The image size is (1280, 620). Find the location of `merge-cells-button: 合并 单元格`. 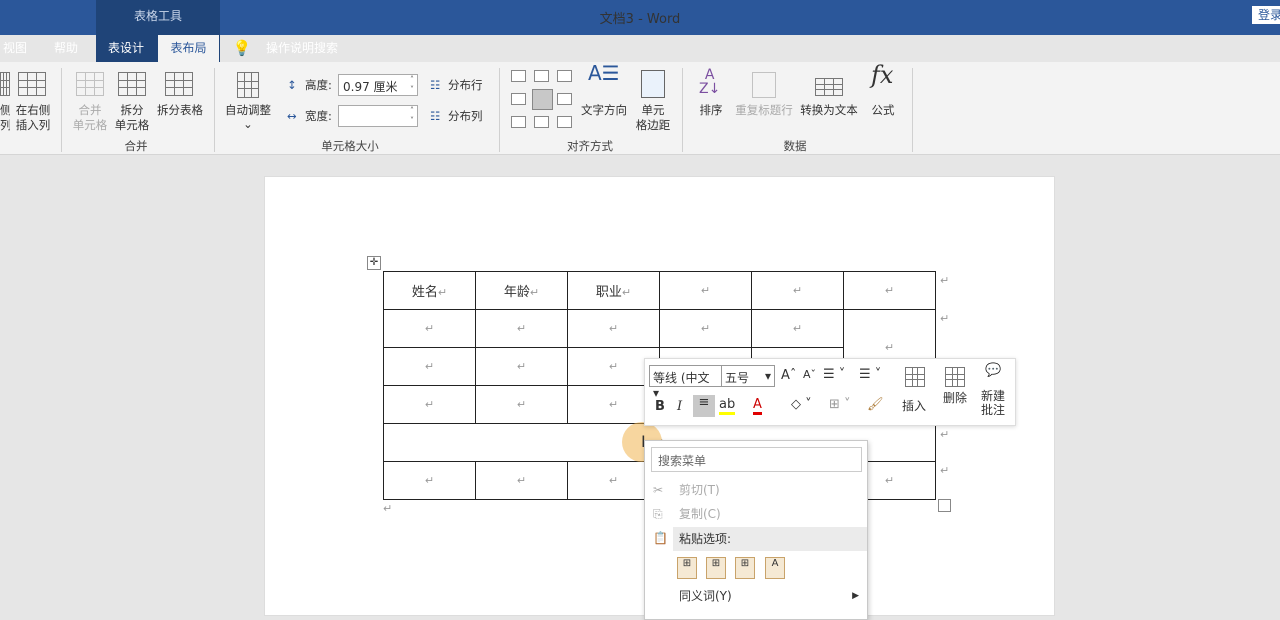

merge-cells-button: 合并 单元格 is located at coordinates (90, 118).